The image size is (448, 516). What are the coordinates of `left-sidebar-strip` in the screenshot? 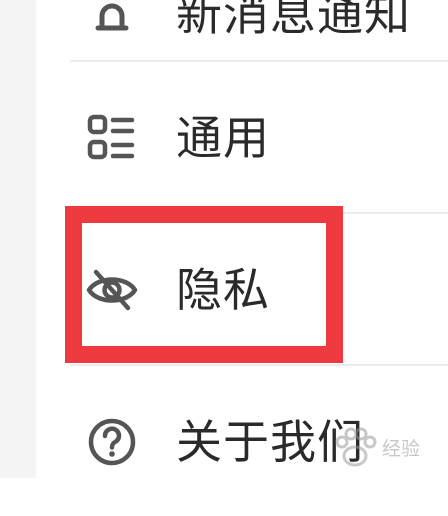 It's located at (18, 239).